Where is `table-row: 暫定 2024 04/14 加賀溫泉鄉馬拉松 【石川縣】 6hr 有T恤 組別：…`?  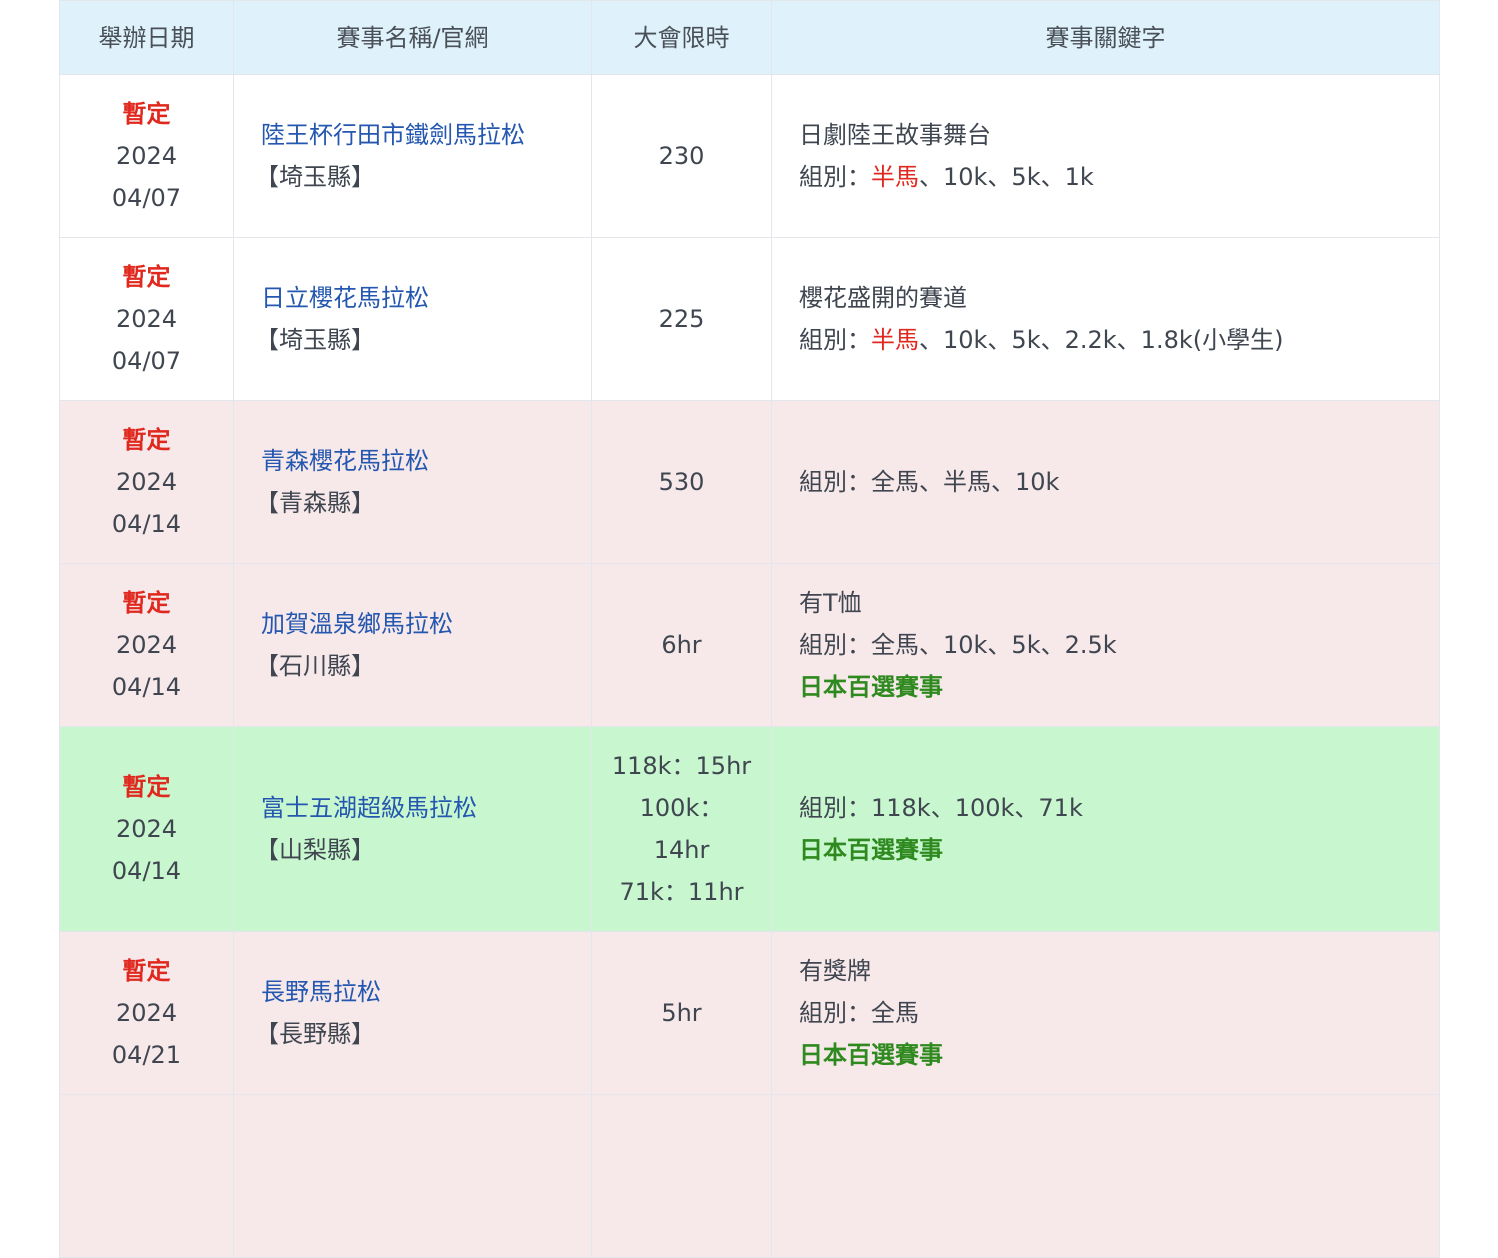
table-row: 暫定 2024 04/14 加賀溫泉鄉馬拉松 【石川縣】 6hr 有T恤 組別：… is located at coordinates (749, 645).